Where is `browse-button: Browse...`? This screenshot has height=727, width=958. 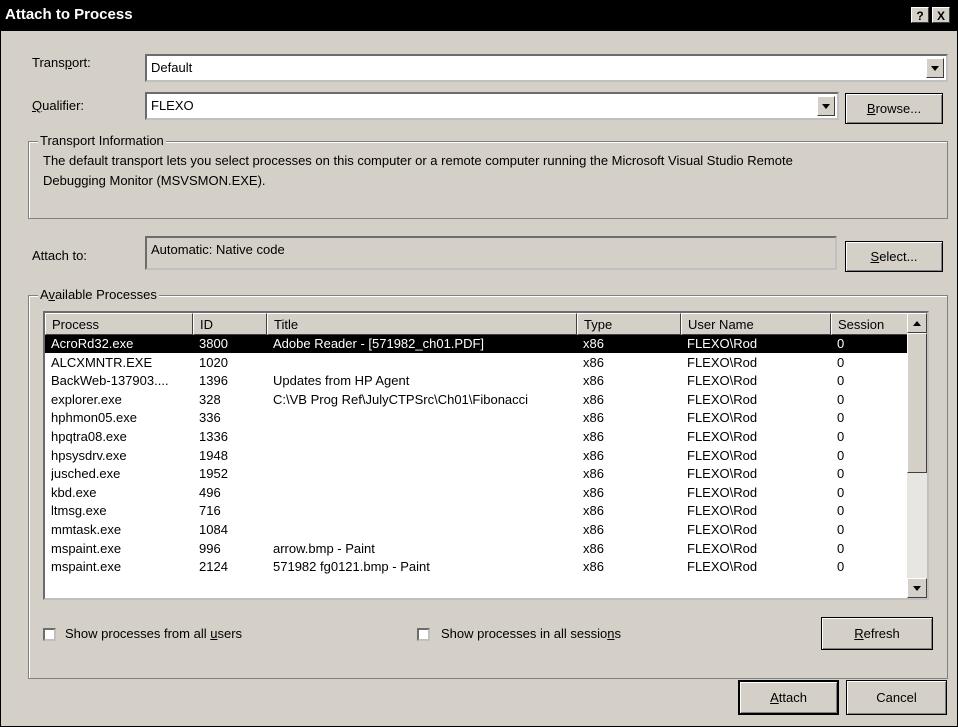 browse-button: Browse... is located at coordinates (894, 108).